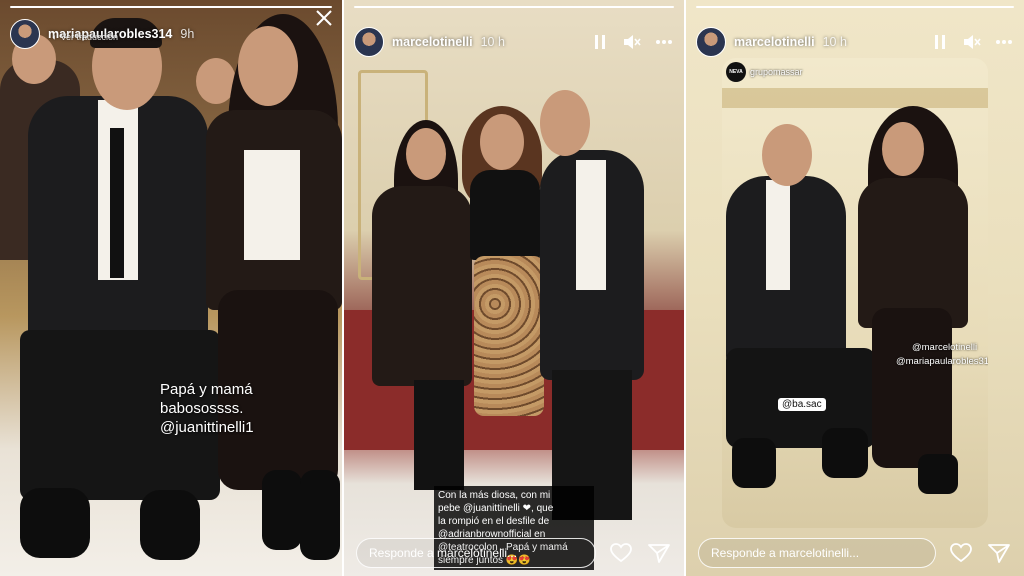 The height and width of the screenshot is (576, 1024). I want to click on repost-header: NEVA grupomassar, so click(764, 72).